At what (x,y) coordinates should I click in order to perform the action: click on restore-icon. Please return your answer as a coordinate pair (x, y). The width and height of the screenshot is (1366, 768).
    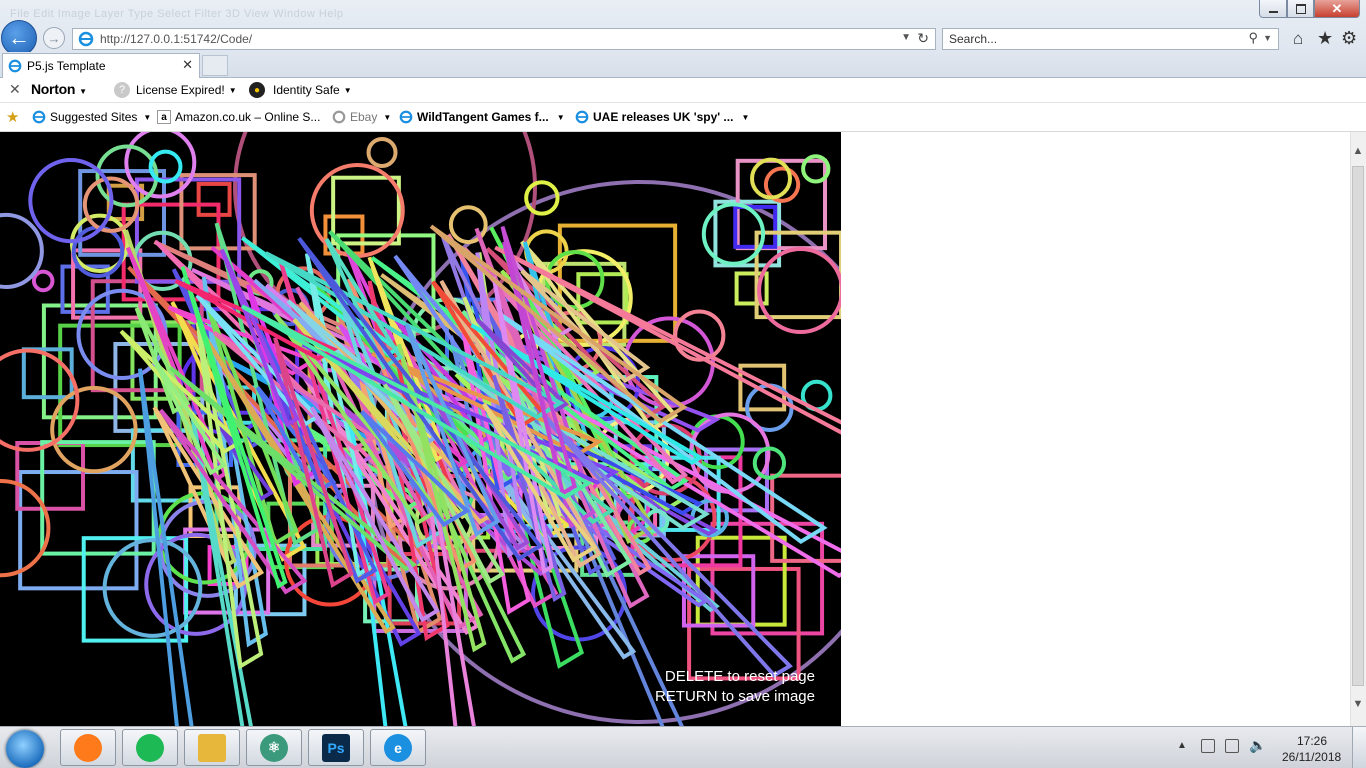
    Looking at the image, I should click on (1300, 8).